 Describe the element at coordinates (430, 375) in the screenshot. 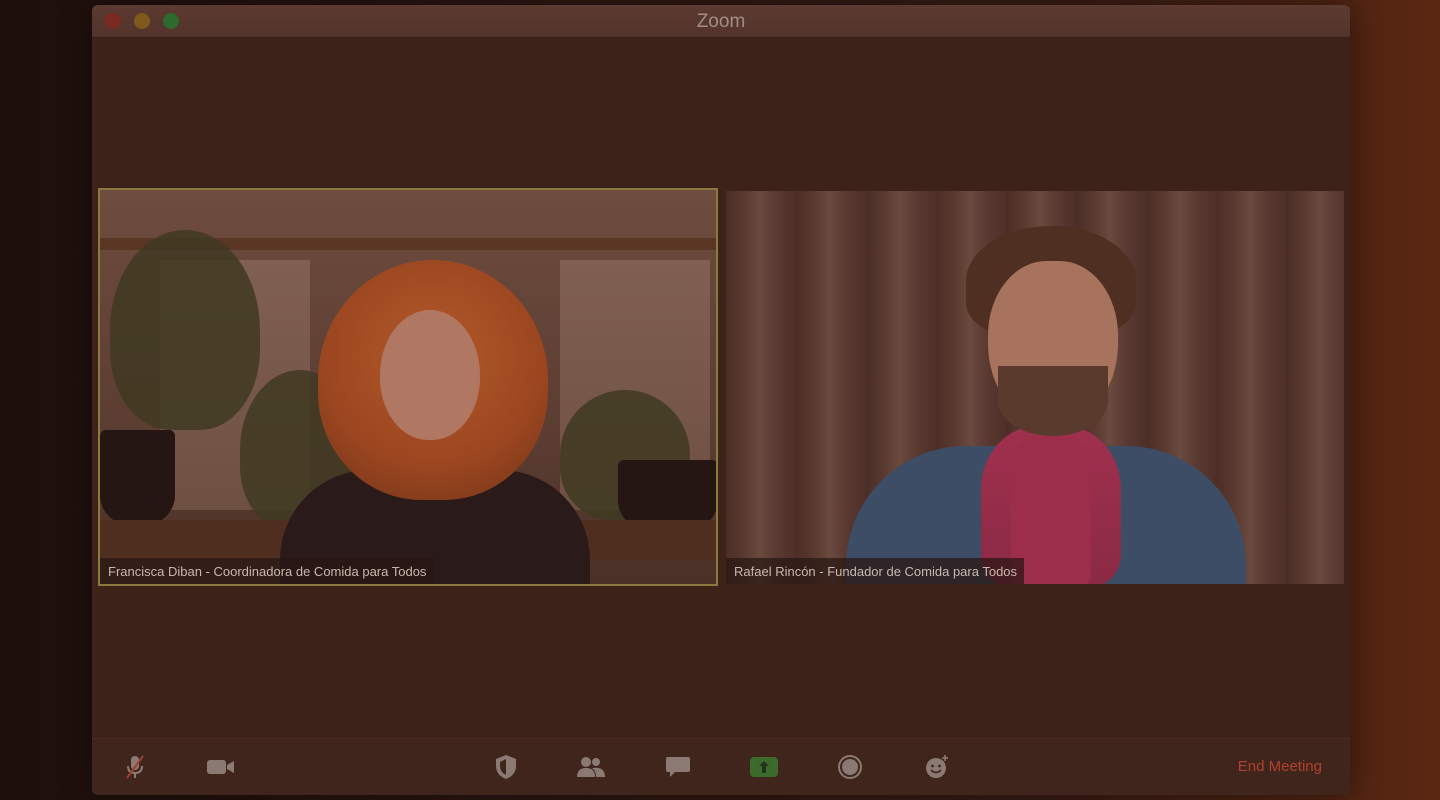

I see `participant-face` at that location.